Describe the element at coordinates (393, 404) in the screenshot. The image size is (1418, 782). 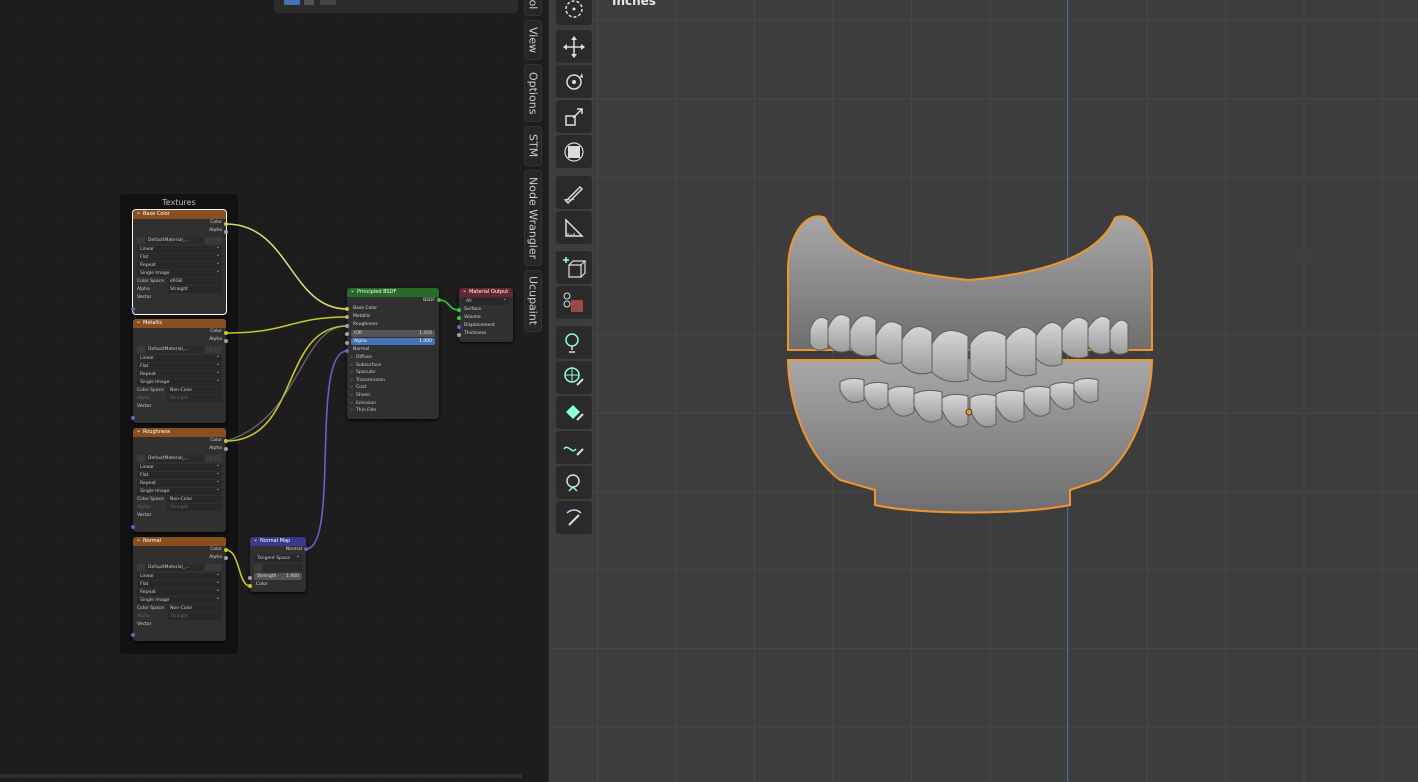
I see `panel-emission: Emission` at that location.